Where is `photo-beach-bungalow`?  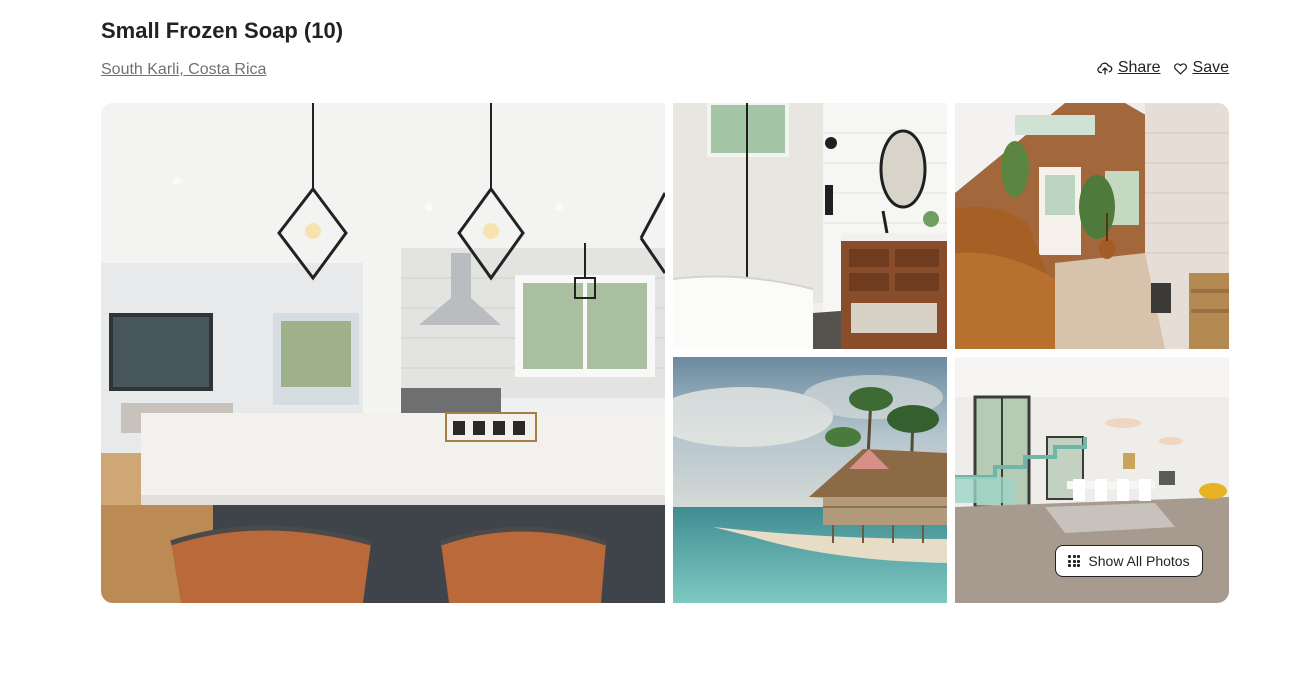
photo-beach-bungalow is located at coordinates (810, 480).